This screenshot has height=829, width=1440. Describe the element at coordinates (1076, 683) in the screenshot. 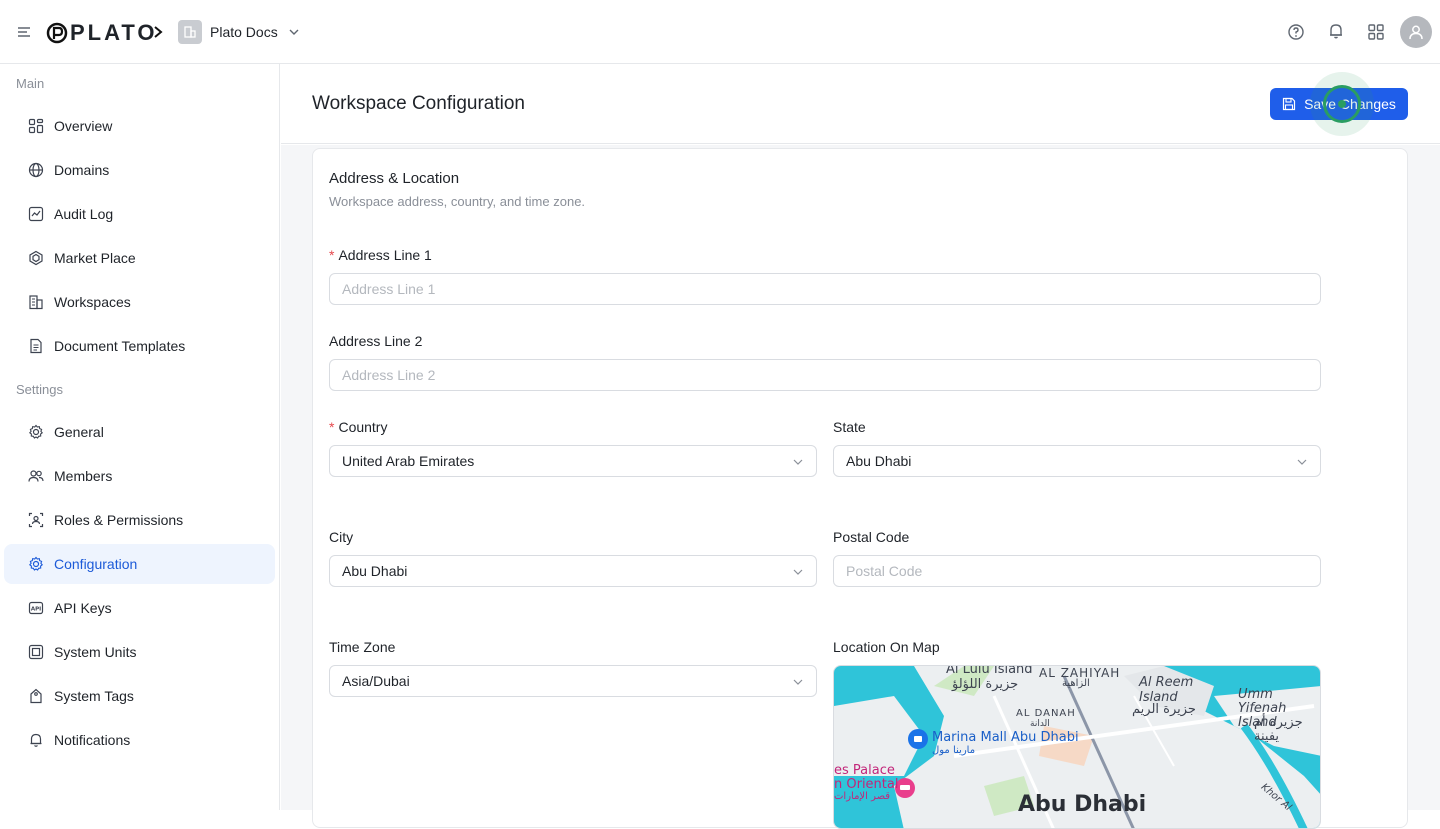

I see `map-label-al-zahiyah-ar: الزاهية` at that location.